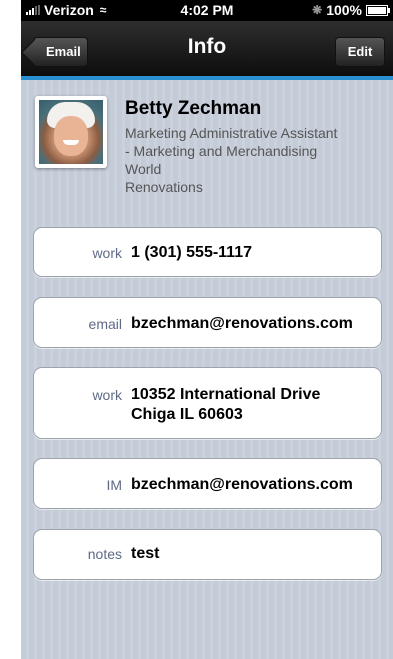 This screenshot has width=393, height=659. Describe the element at coordinates (114, 485) in the screenshot. I see `im-label: IM` at that location.